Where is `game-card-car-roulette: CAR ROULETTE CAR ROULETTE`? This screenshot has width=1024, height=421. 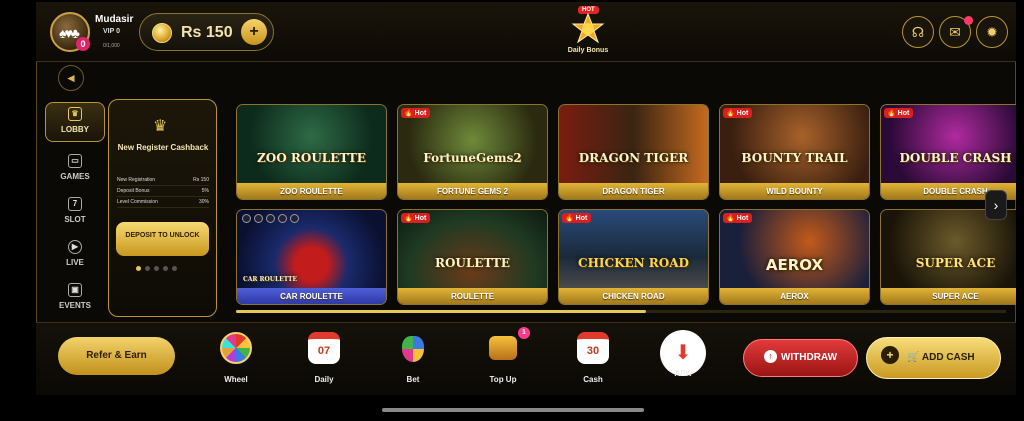 game-card-car-roulette: CAR ROULETTE CAR ROULETTE is located at coordinates (311, 257).